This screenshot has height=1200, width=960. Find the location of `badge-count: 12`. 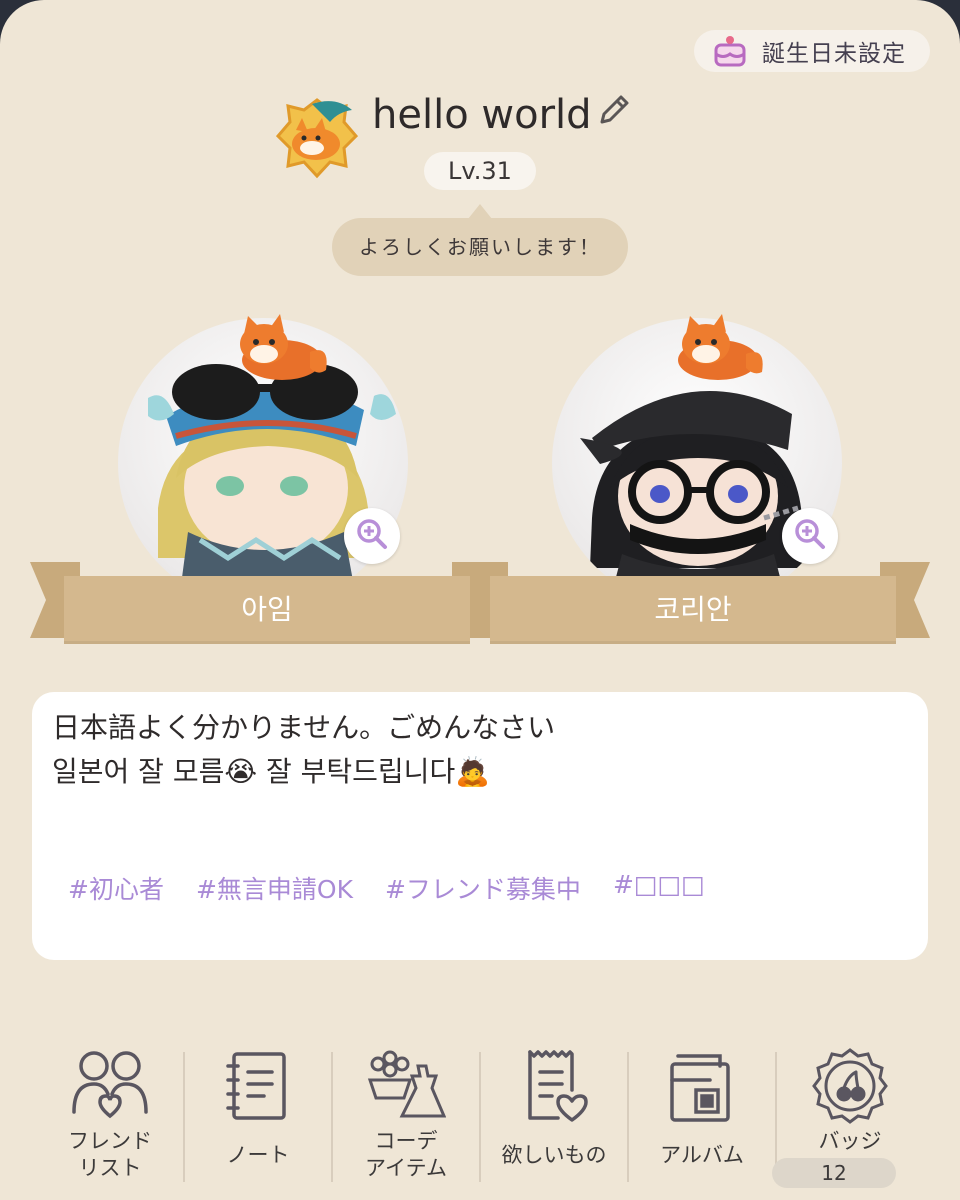

badge-count: 12 is located at coordinates (834, 1173).